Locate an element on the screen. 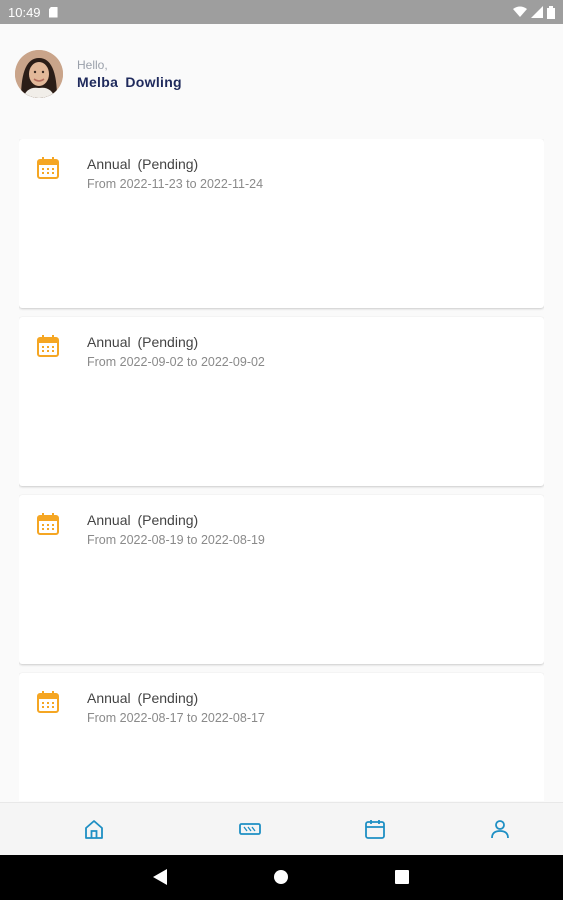 This screenshot has width=563, height=900. user-header: Hello, Melba Dowling is located at coordinates (98, 74).